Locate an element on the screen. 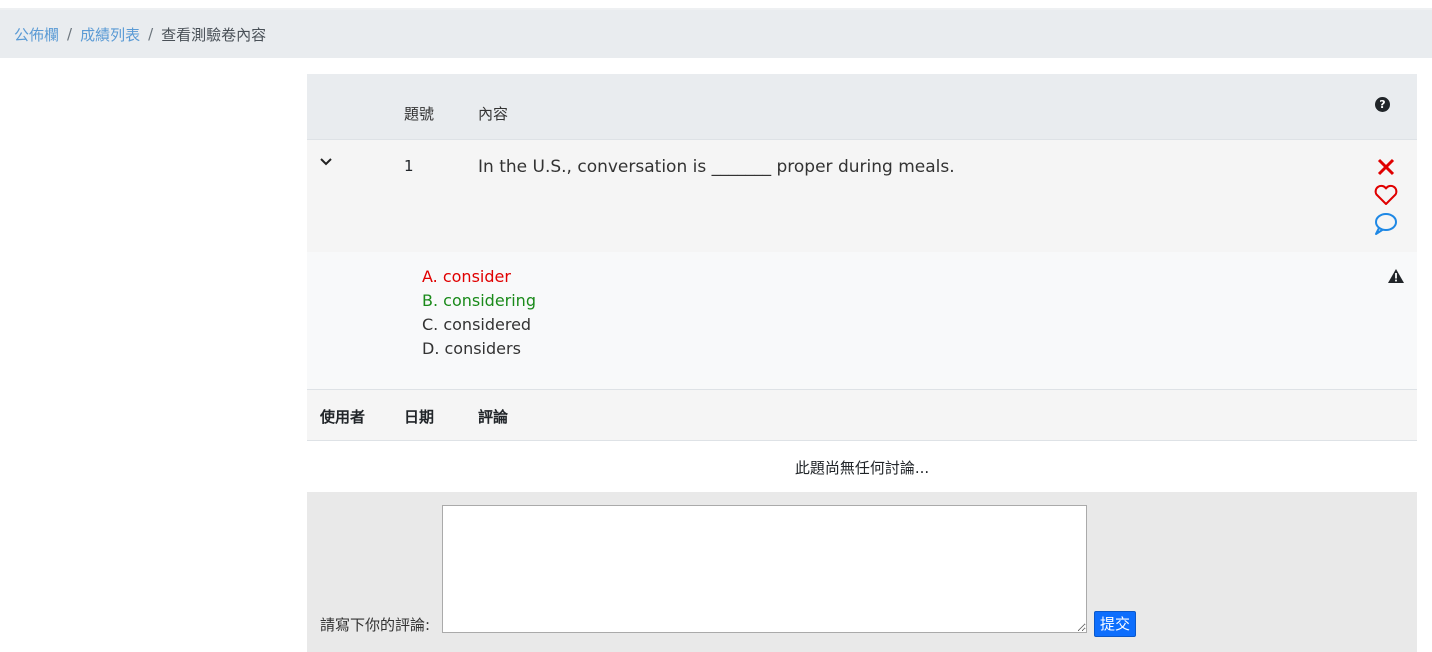 This screenshot has height=652, width=1432. comment-textarea is located at coordinates (764, 569).